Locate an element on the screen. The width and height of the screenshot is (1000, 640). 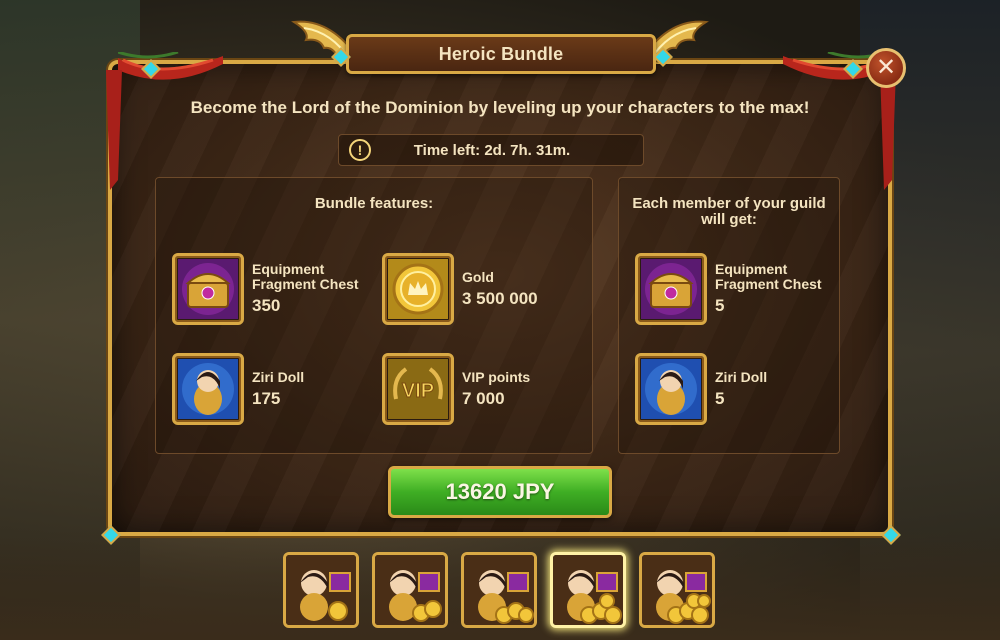
timer-bar: ! Time left: 2d. 7h. 31m. is located at coordinates (491, 150).